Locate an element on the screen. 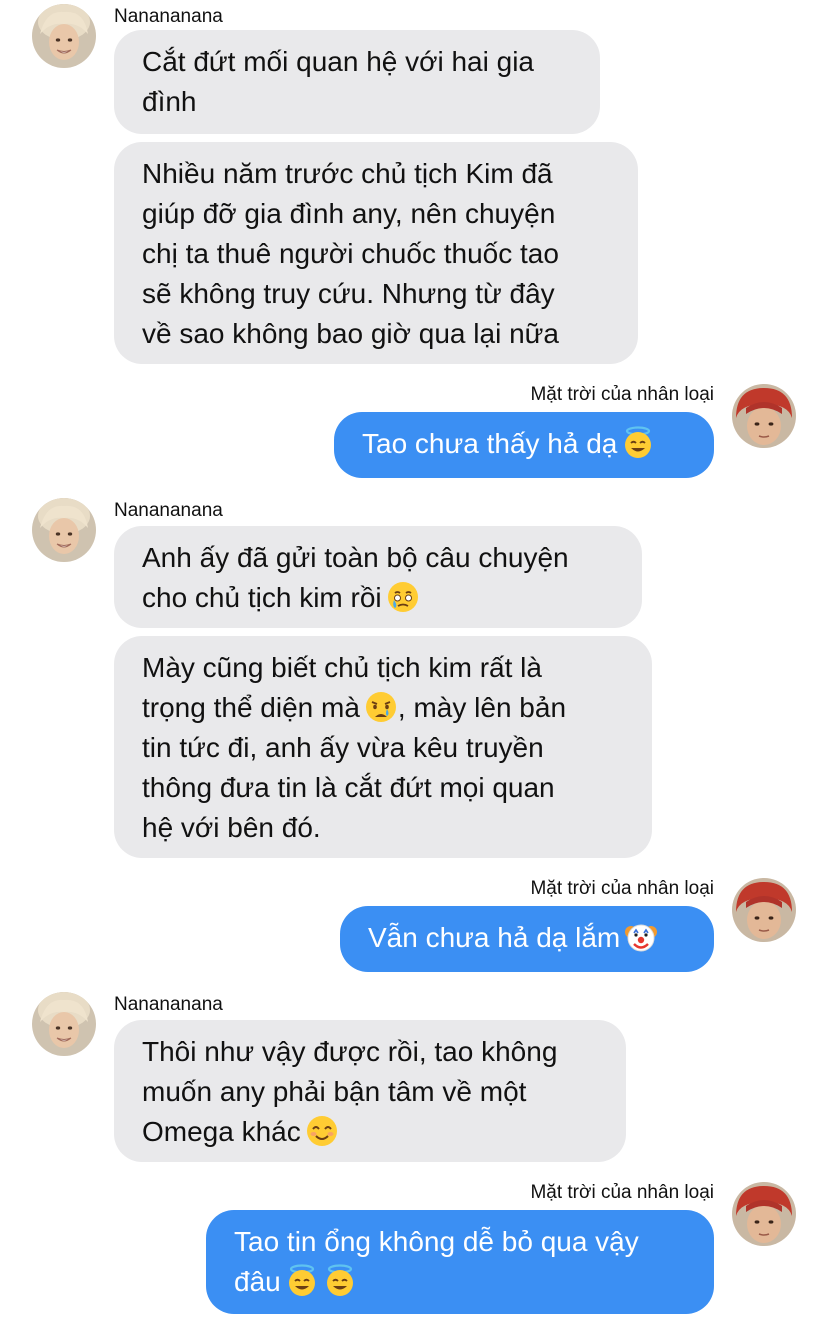 The height and width of the screenshot is (1320, 828). message-text: cho chủ tịch kim rồi is located at coordinates (262, 597).